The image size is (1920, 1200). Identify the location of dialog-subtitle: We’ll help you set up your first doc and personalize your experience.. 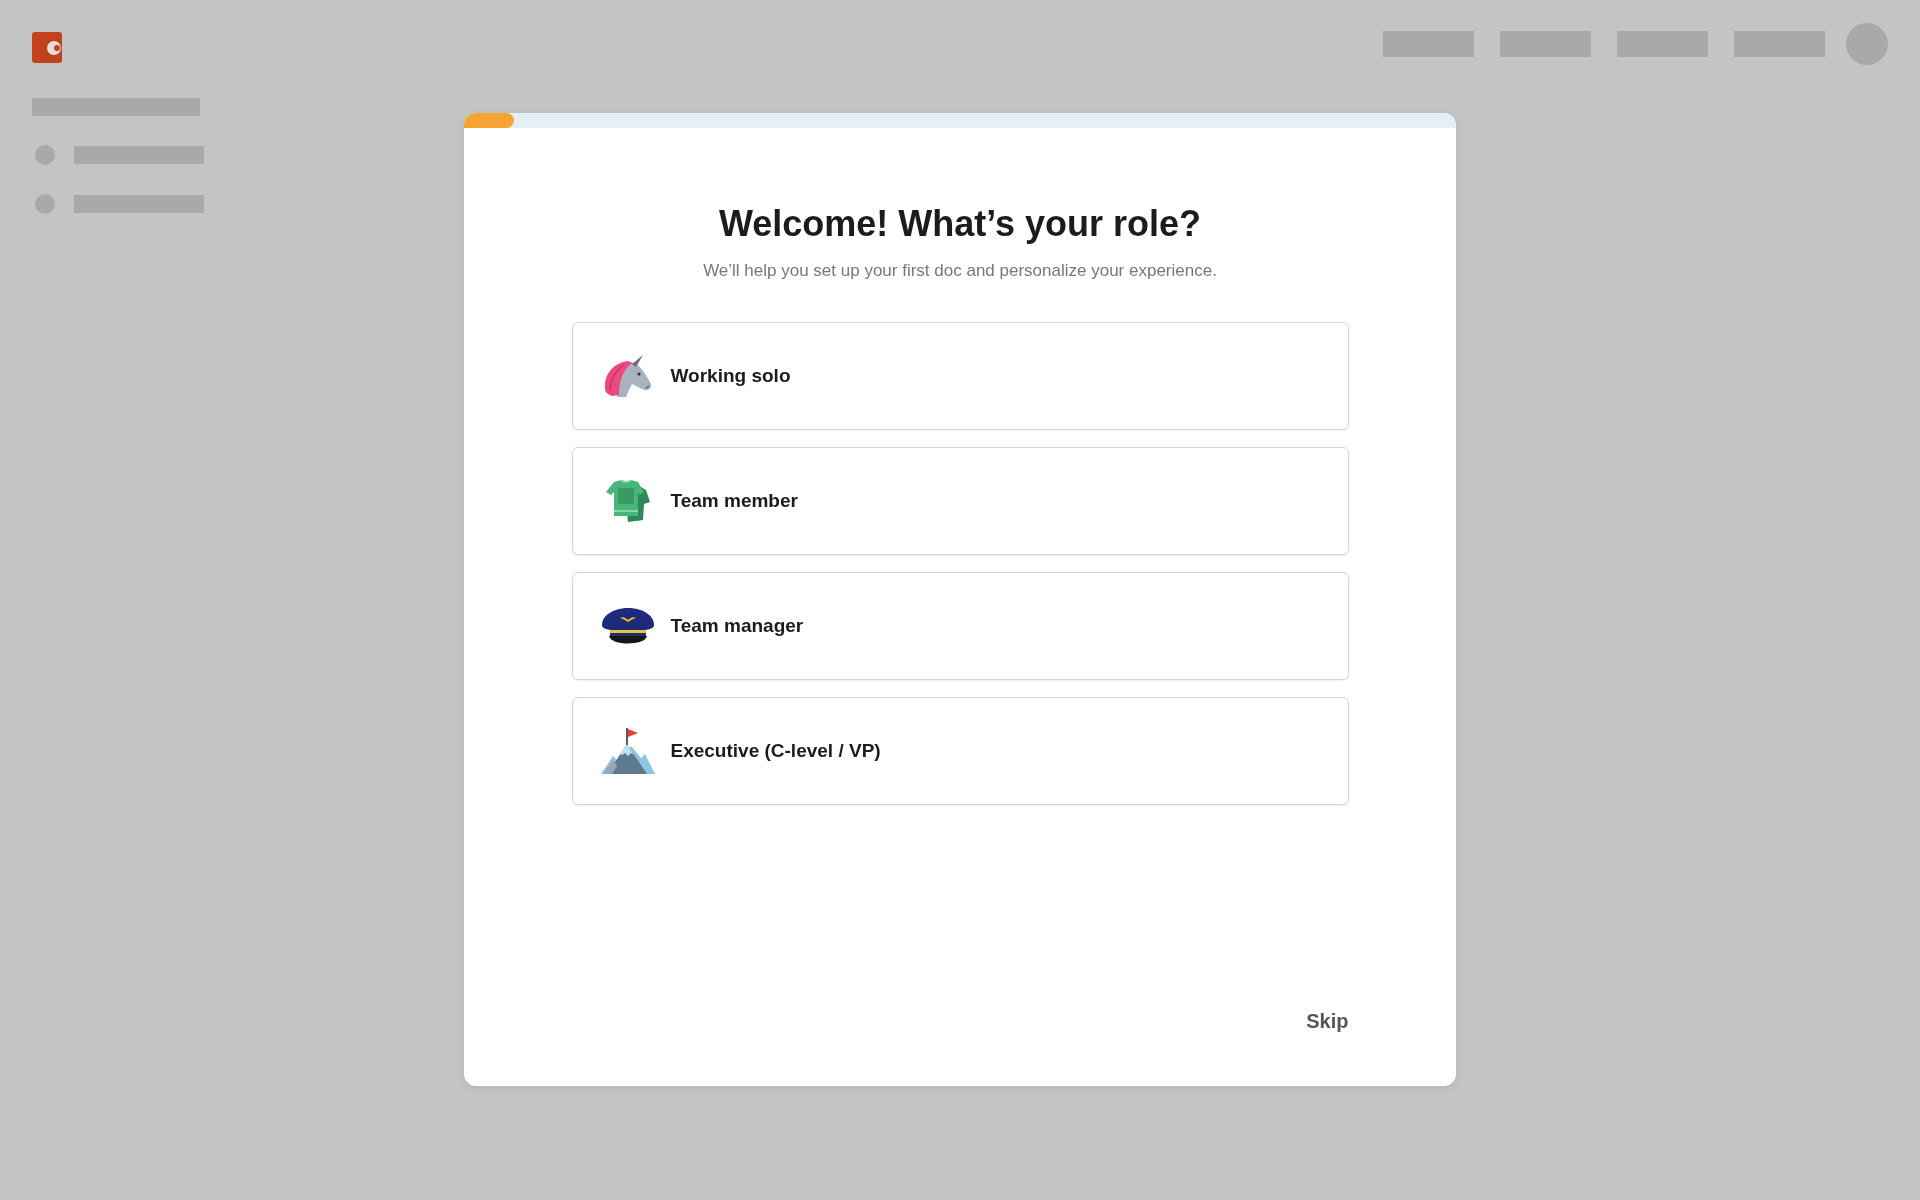
(960, 271).